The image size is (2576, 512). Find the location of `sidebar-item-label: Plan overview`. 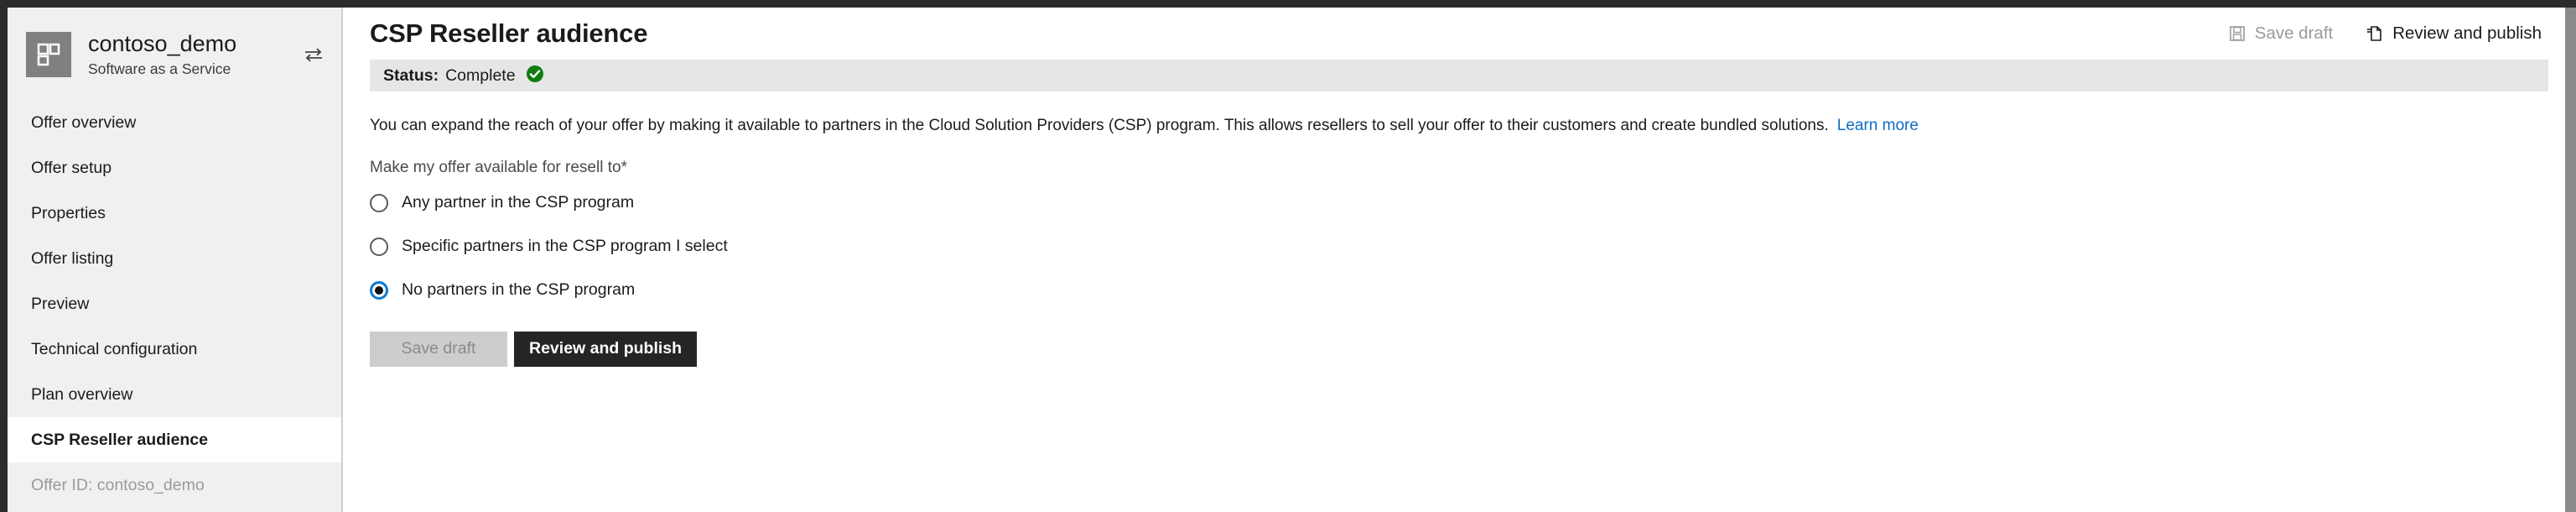

sidebar-item-label: Plan overview is located at coordinates (82, 394).